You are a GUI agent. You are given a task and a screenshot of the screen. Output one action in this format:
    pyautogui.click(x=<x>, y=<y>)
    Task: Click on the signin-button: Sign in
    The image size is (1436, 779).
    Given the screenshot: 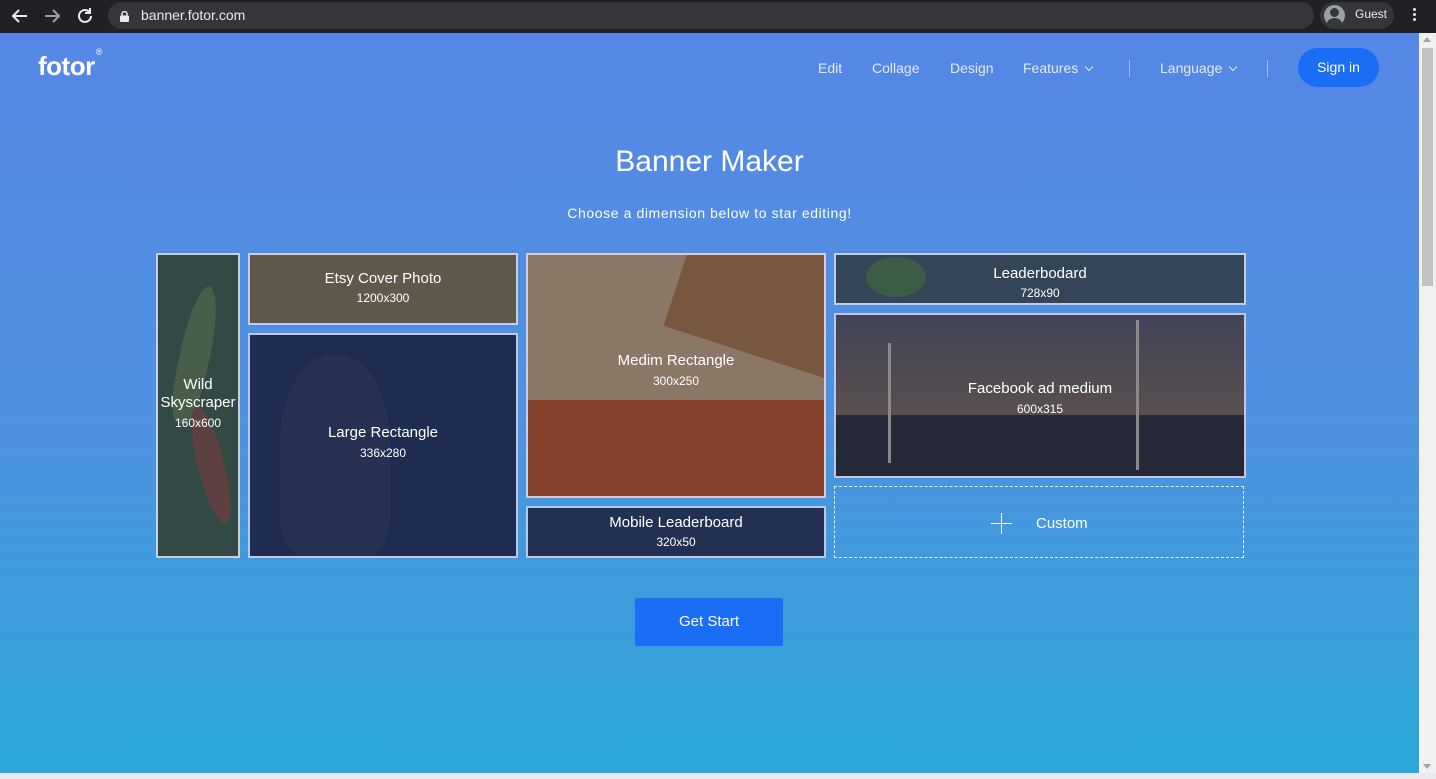 What is the action you would take?
    pyautogui.click(x=1338, y=67)
    